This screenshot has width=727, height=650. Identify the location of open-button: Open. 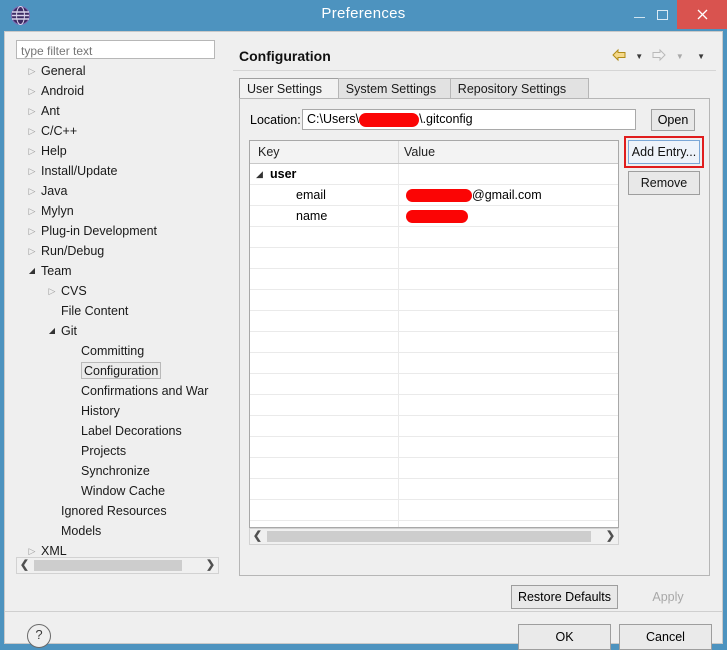
(673, 120).